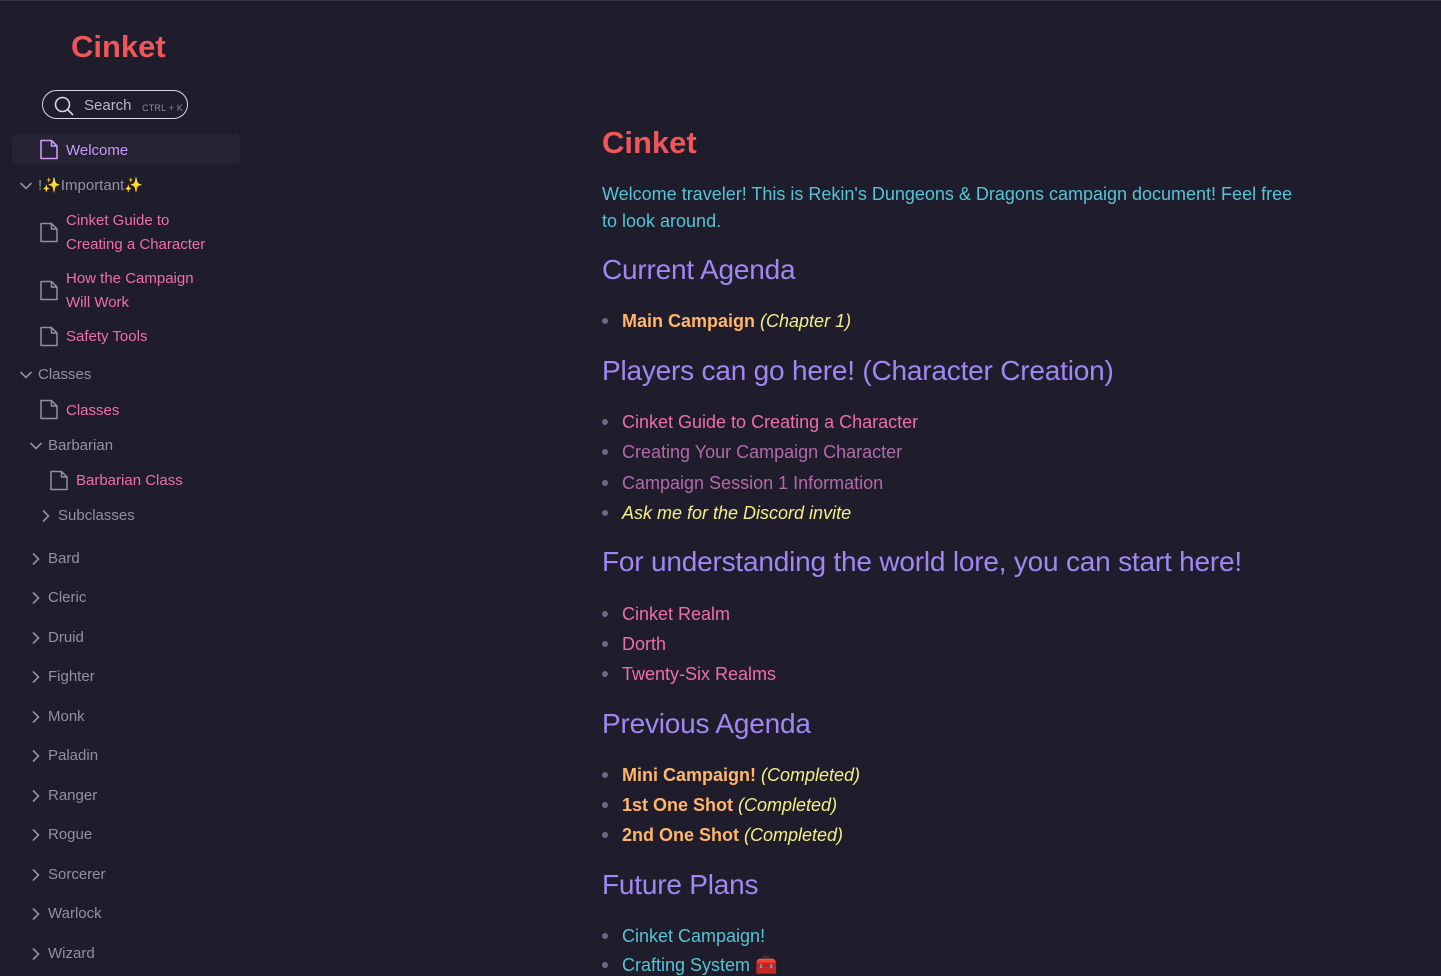 This screenshot has height=976, width=1441. I want to click on sidebar-group-ranger: Ranger, so click(72, 796).